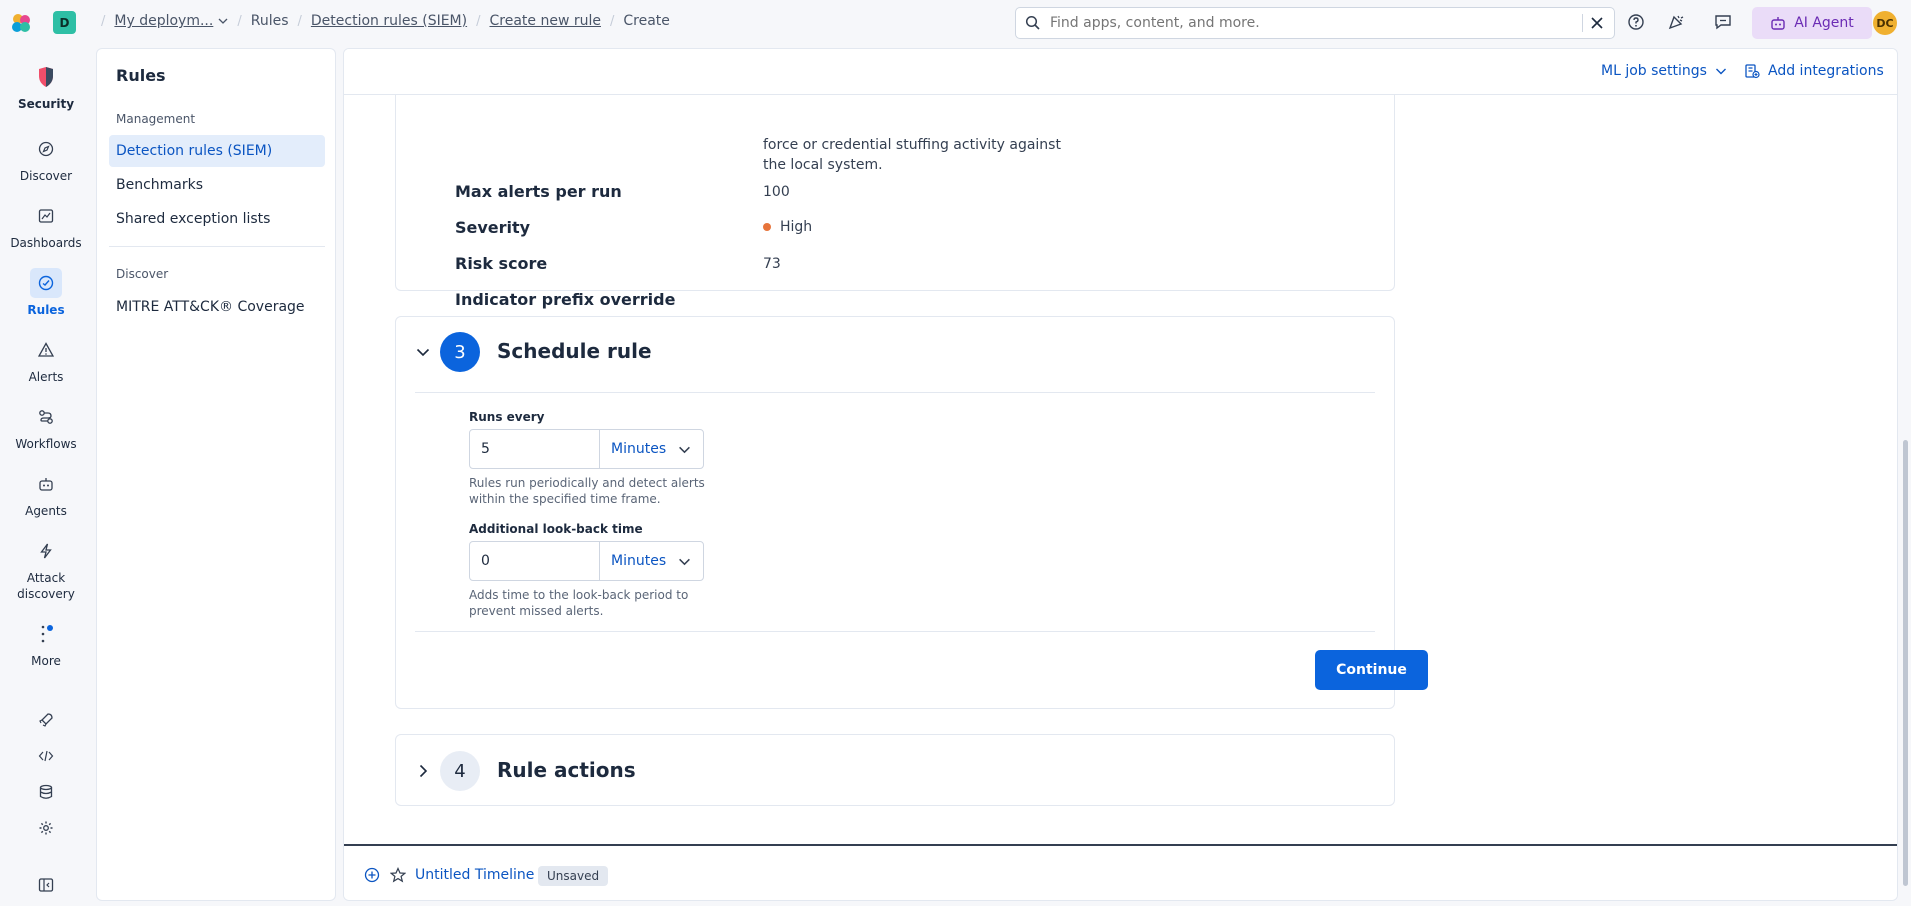 This screenshot has width=1911, height=906. I want to click on runs-every-label: Runs every, so click(507, 417).